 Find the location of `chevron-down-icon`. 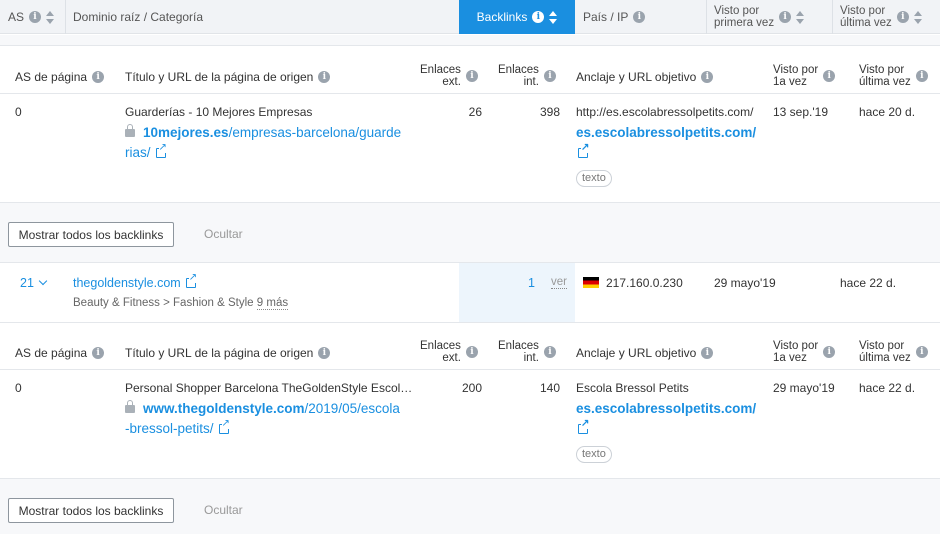

chevron-down-icon is located at coordinates (43, 281).